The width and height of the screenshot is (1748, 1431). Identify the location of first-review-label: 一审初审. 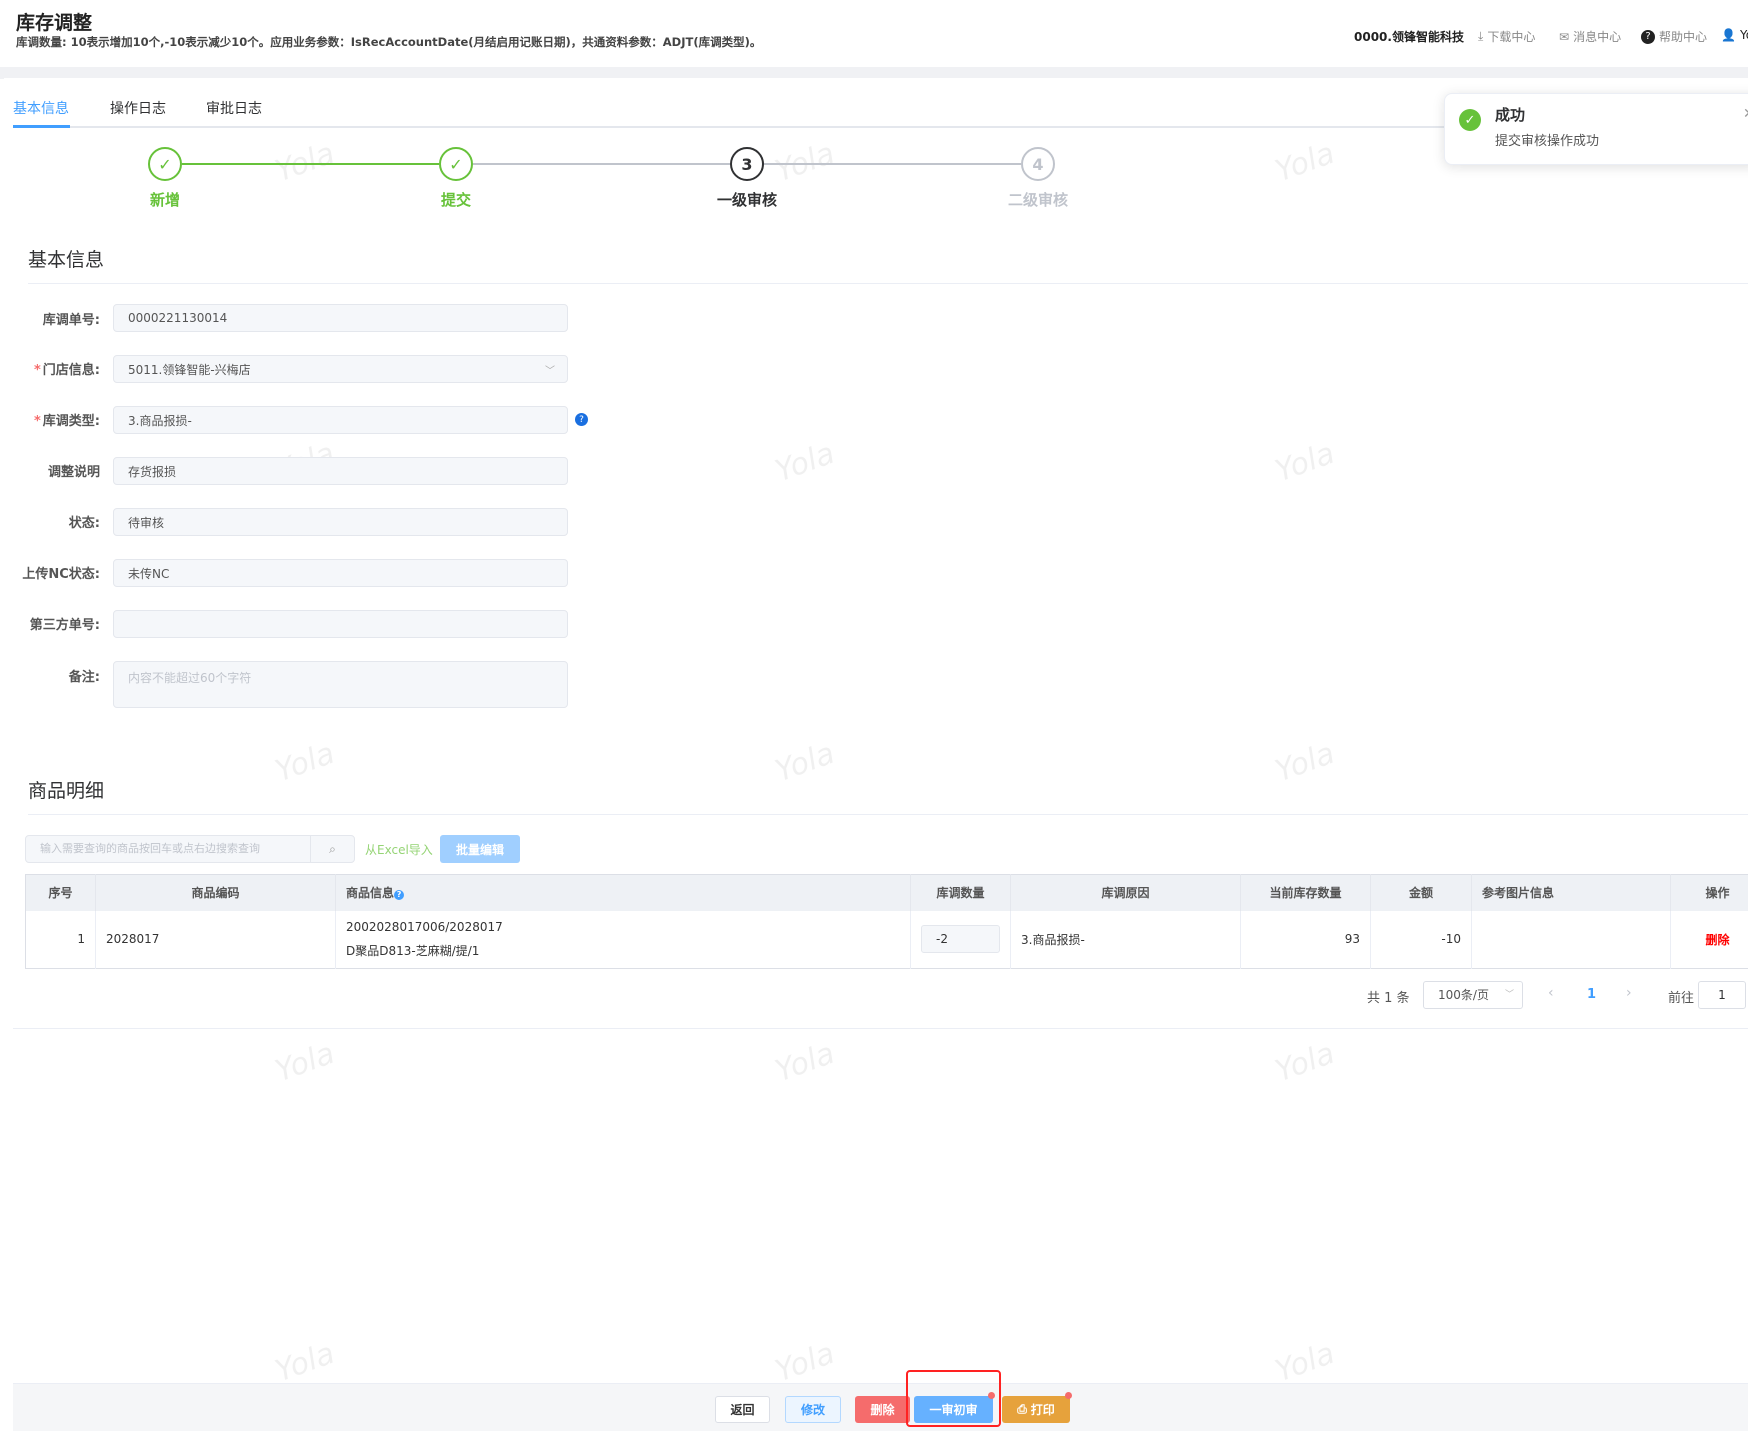
(953, 1410).